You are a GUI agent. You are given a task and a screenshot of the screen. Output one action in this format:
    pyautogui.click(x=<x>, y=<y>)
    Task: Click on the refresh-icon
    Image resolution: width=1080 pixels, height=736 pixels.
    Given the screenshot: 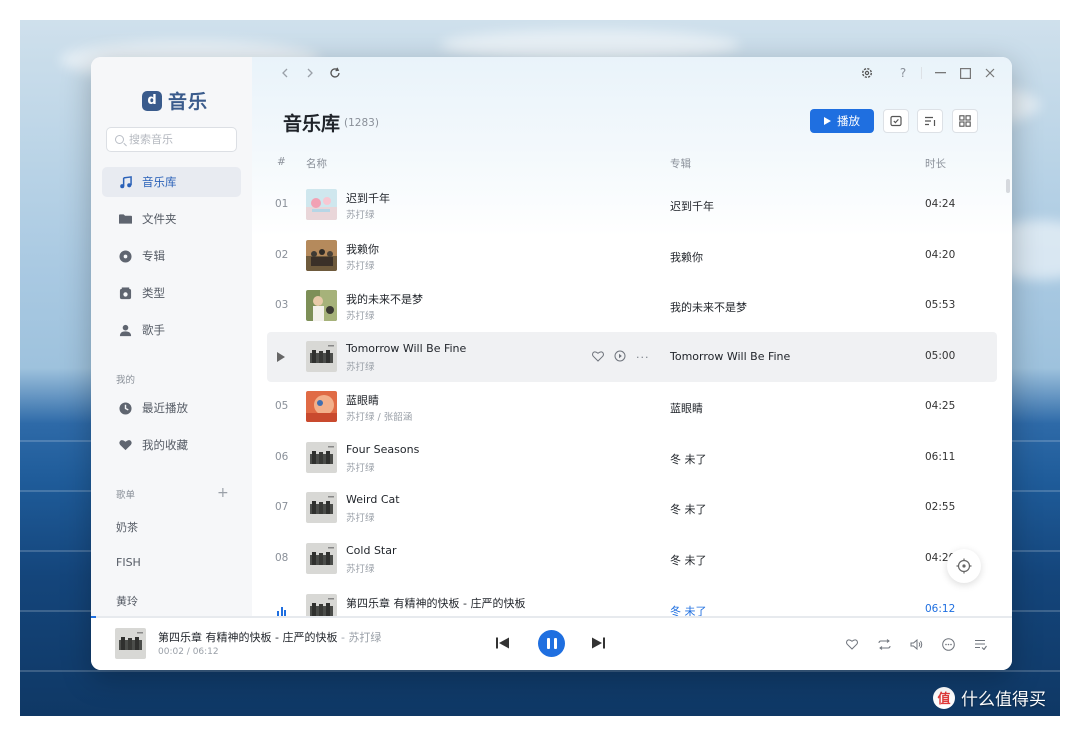 What is the action you would take?
    pyautogui.click(x=335, y=73)
    